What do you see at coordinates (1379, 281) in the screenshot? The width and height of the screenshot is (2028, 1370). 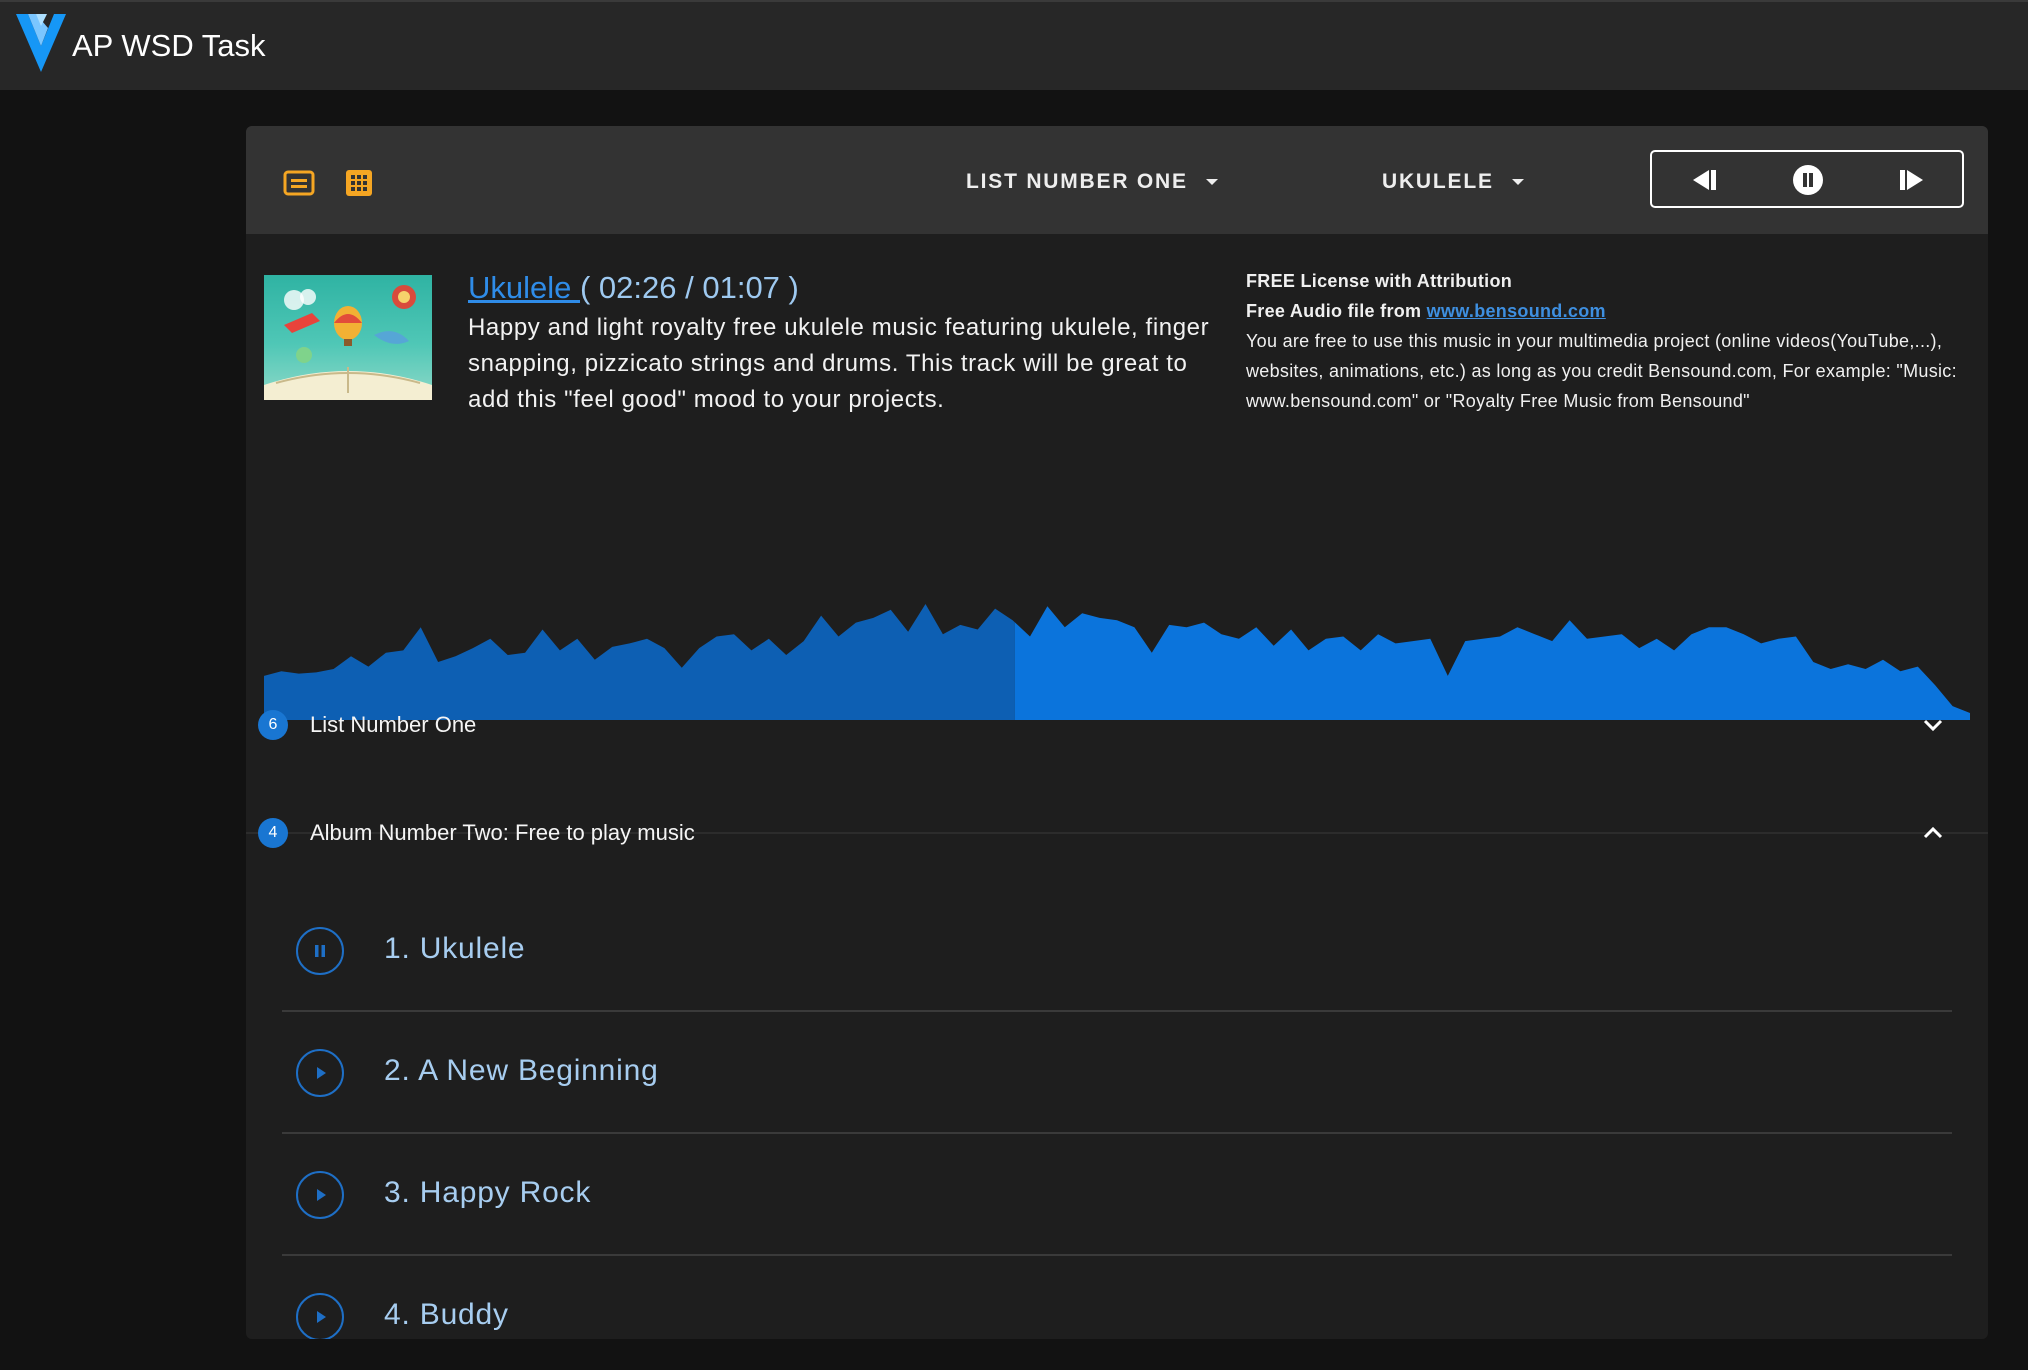 I see `license-heading: FREE License with Attribution` at bounding box center [1379, 281].